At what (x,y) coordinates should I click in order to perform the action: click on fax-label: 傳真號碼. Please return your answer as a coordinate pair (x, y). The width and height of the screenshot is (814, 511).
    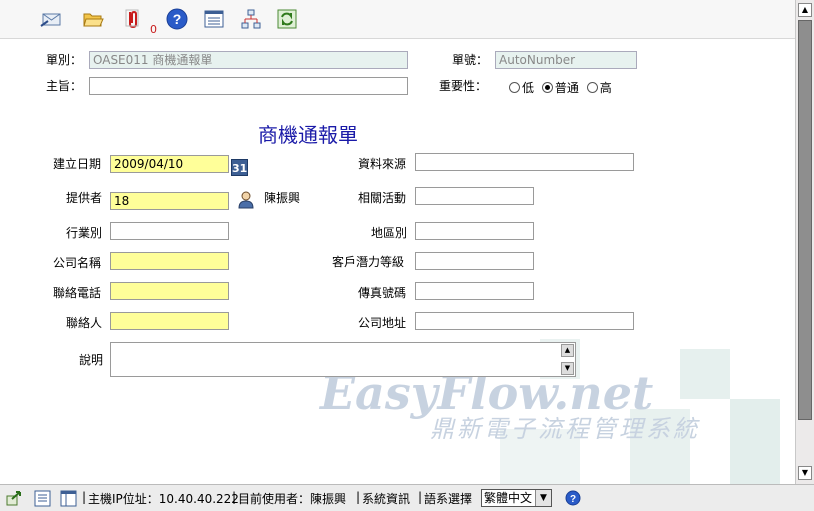
    Looking at the image, I should click on (382, 293).